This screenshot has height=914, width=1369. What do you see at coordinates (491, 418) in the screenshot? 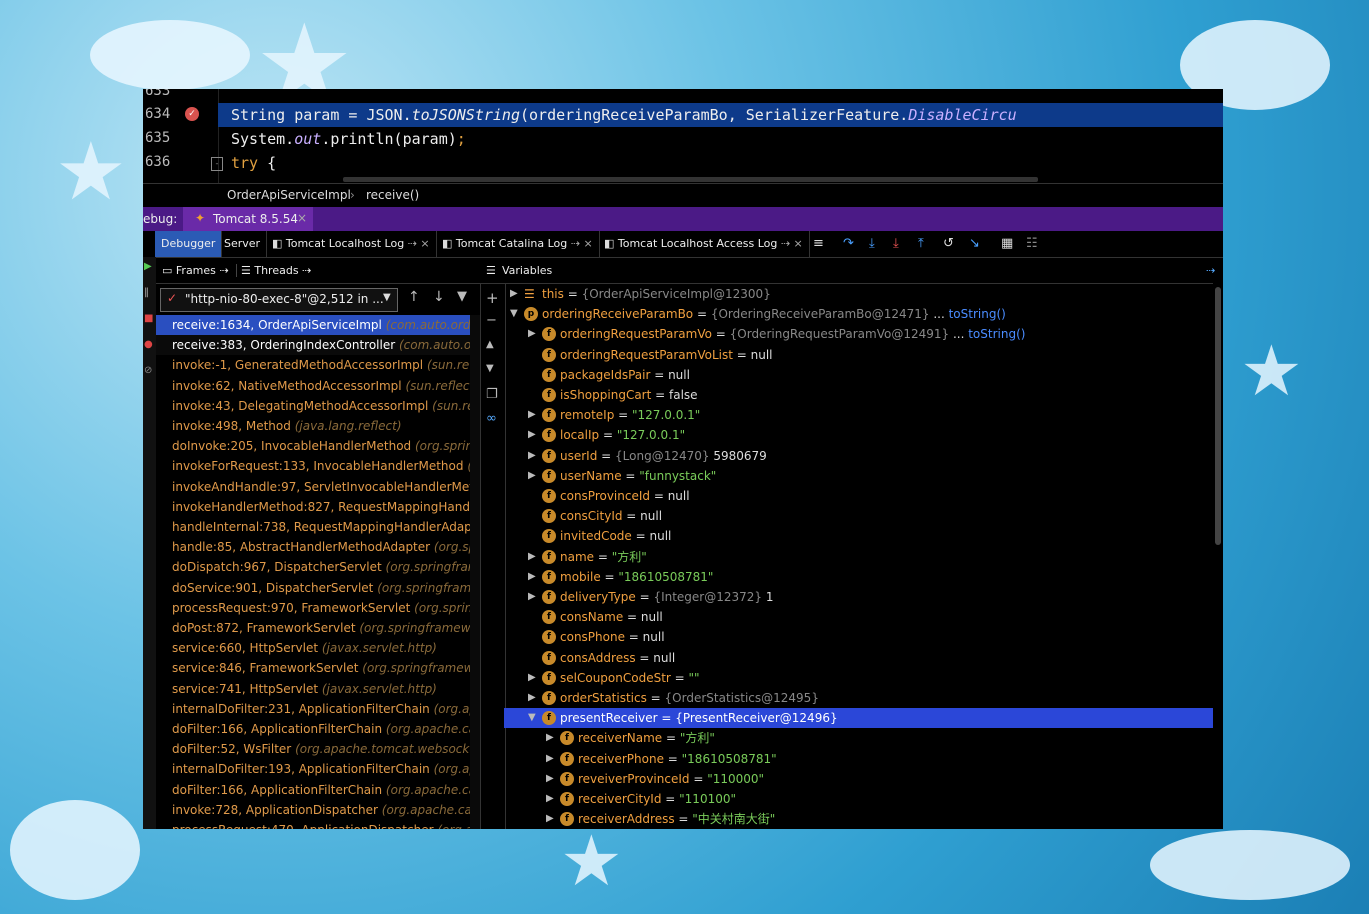
I see `show-watches-icon: ∞` at bounding box center [491, 418].